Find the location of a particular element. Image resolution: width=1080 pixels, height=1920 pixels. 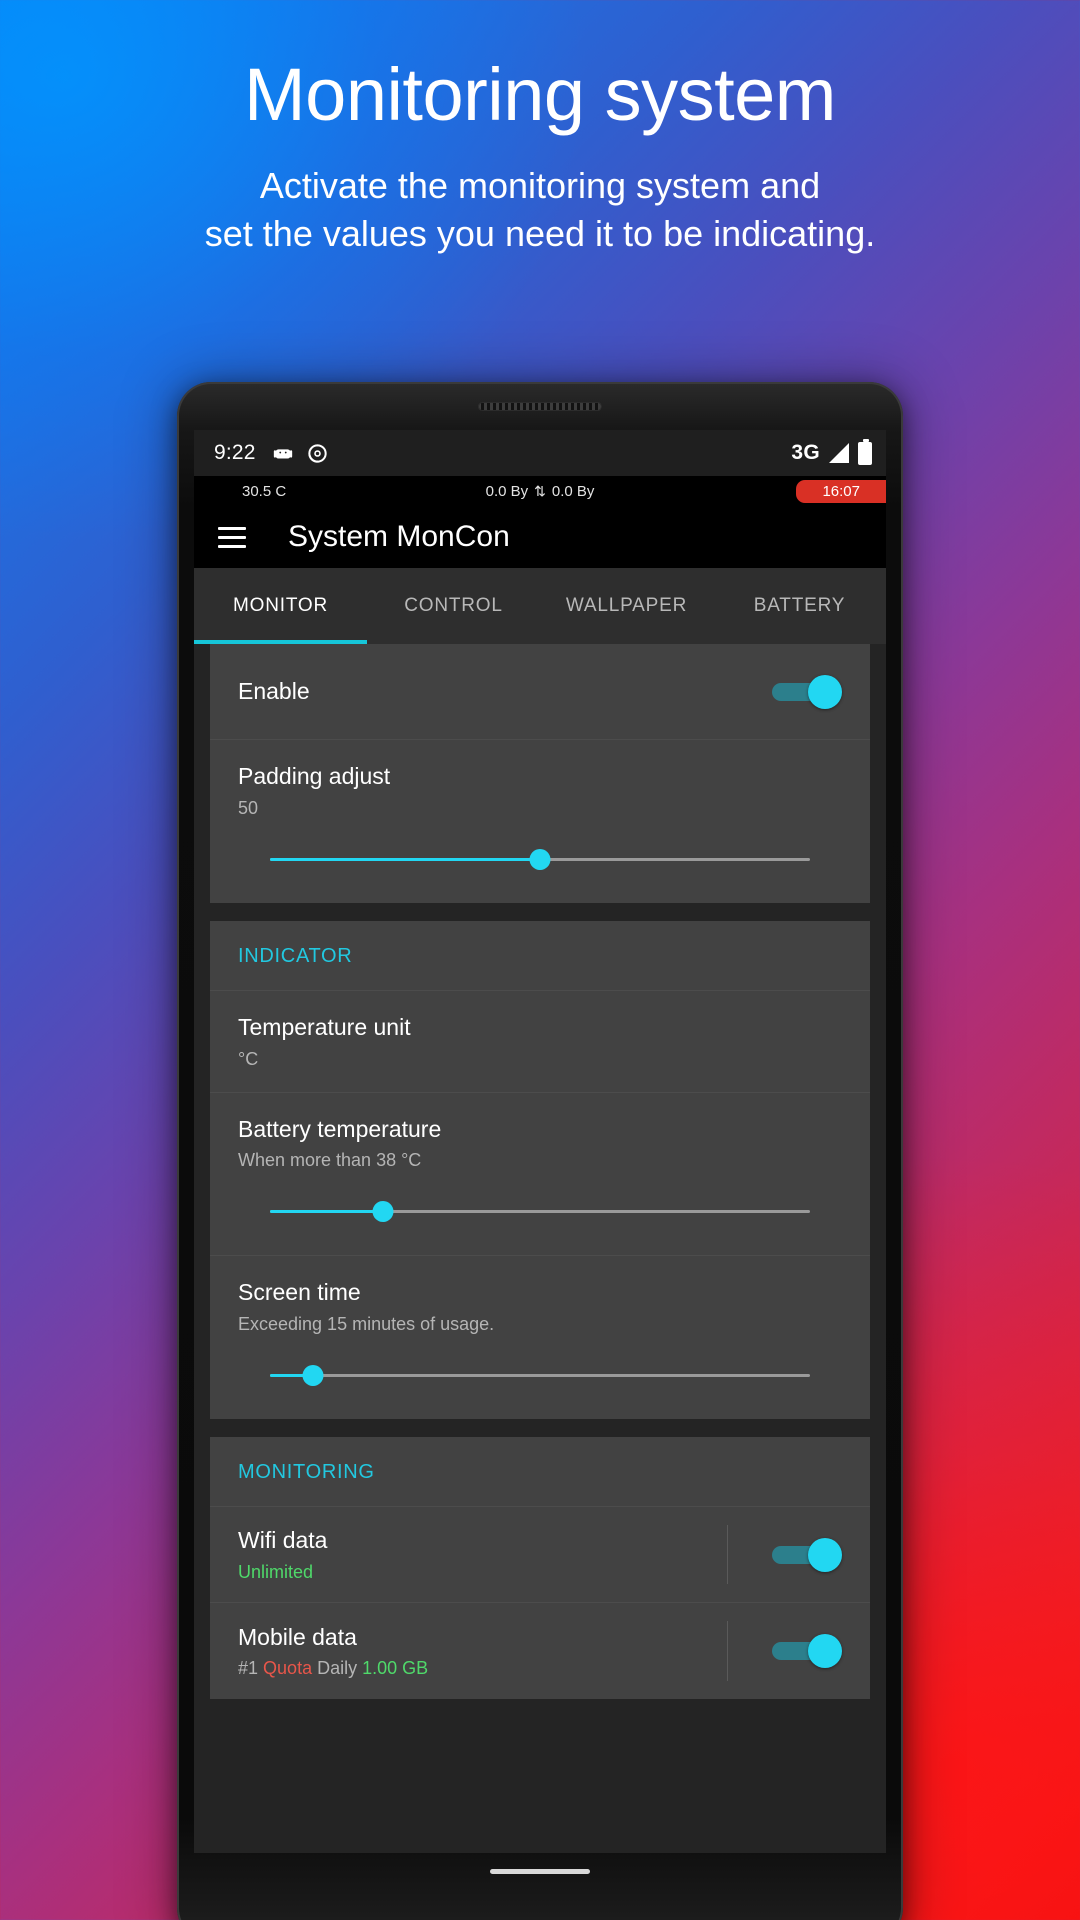

sync-icon is located at coordinates (317, 453).